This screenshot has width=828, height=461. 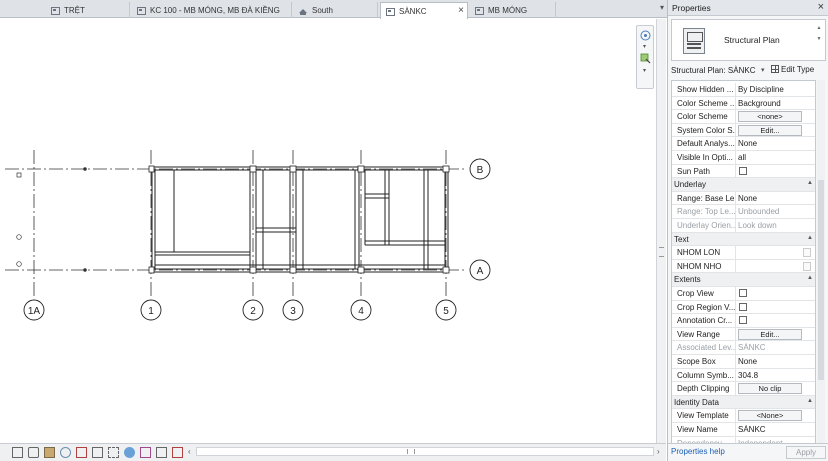 What do you see at coordinates (513, 10) in the screenshot?
I see `tab-mb-mong: MB MÓNG` at bounding box center [513, 10].